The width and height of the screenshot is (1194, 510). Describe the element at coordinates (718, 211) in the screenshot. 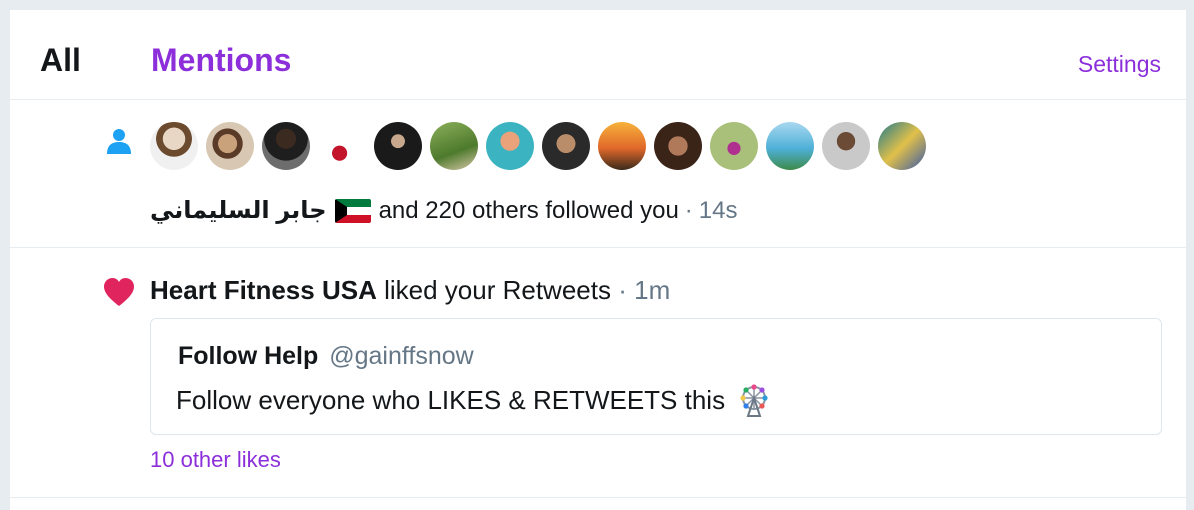

I see `timestamp: 14s` at that location.